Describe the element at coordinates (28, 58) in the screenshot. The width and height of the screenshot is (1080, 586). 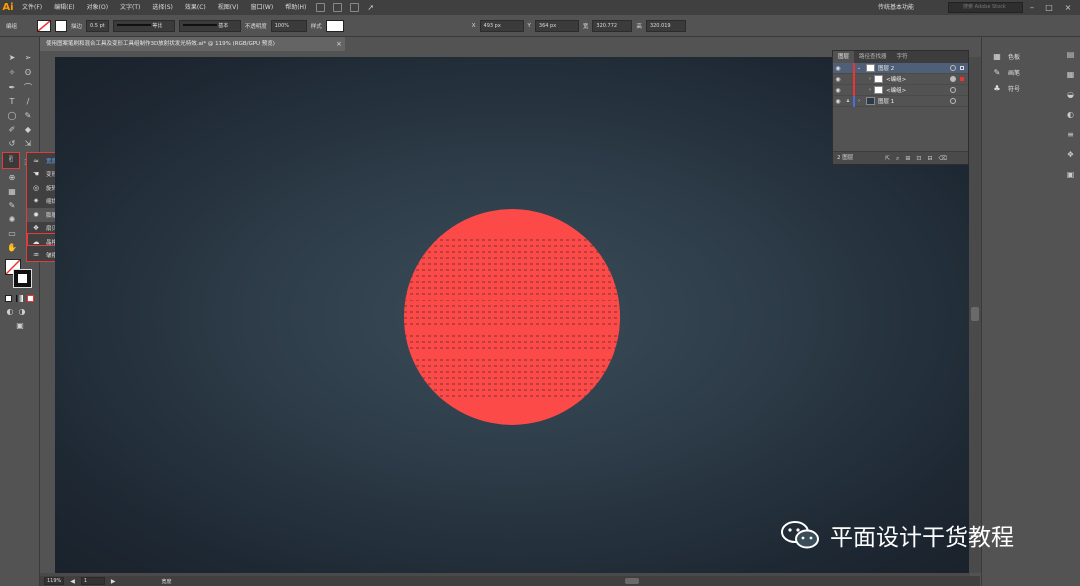
I see `direct-selection-tool-icon: ➢` at that location.